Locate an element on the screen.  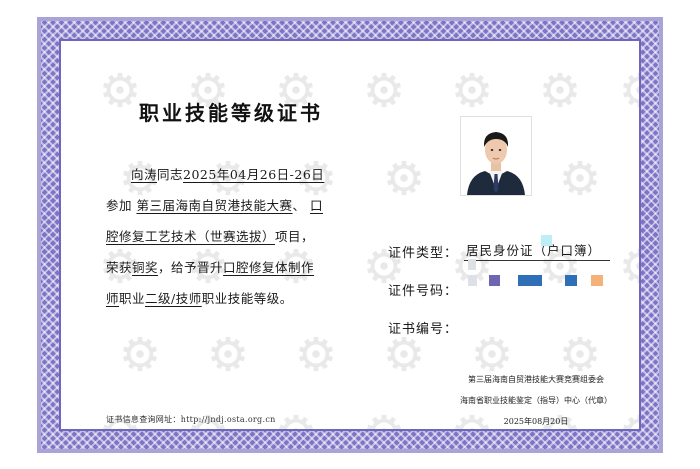
id-type-row: 证件类型： 居民身份证（户口簿） is located at coordinates (513, 242).